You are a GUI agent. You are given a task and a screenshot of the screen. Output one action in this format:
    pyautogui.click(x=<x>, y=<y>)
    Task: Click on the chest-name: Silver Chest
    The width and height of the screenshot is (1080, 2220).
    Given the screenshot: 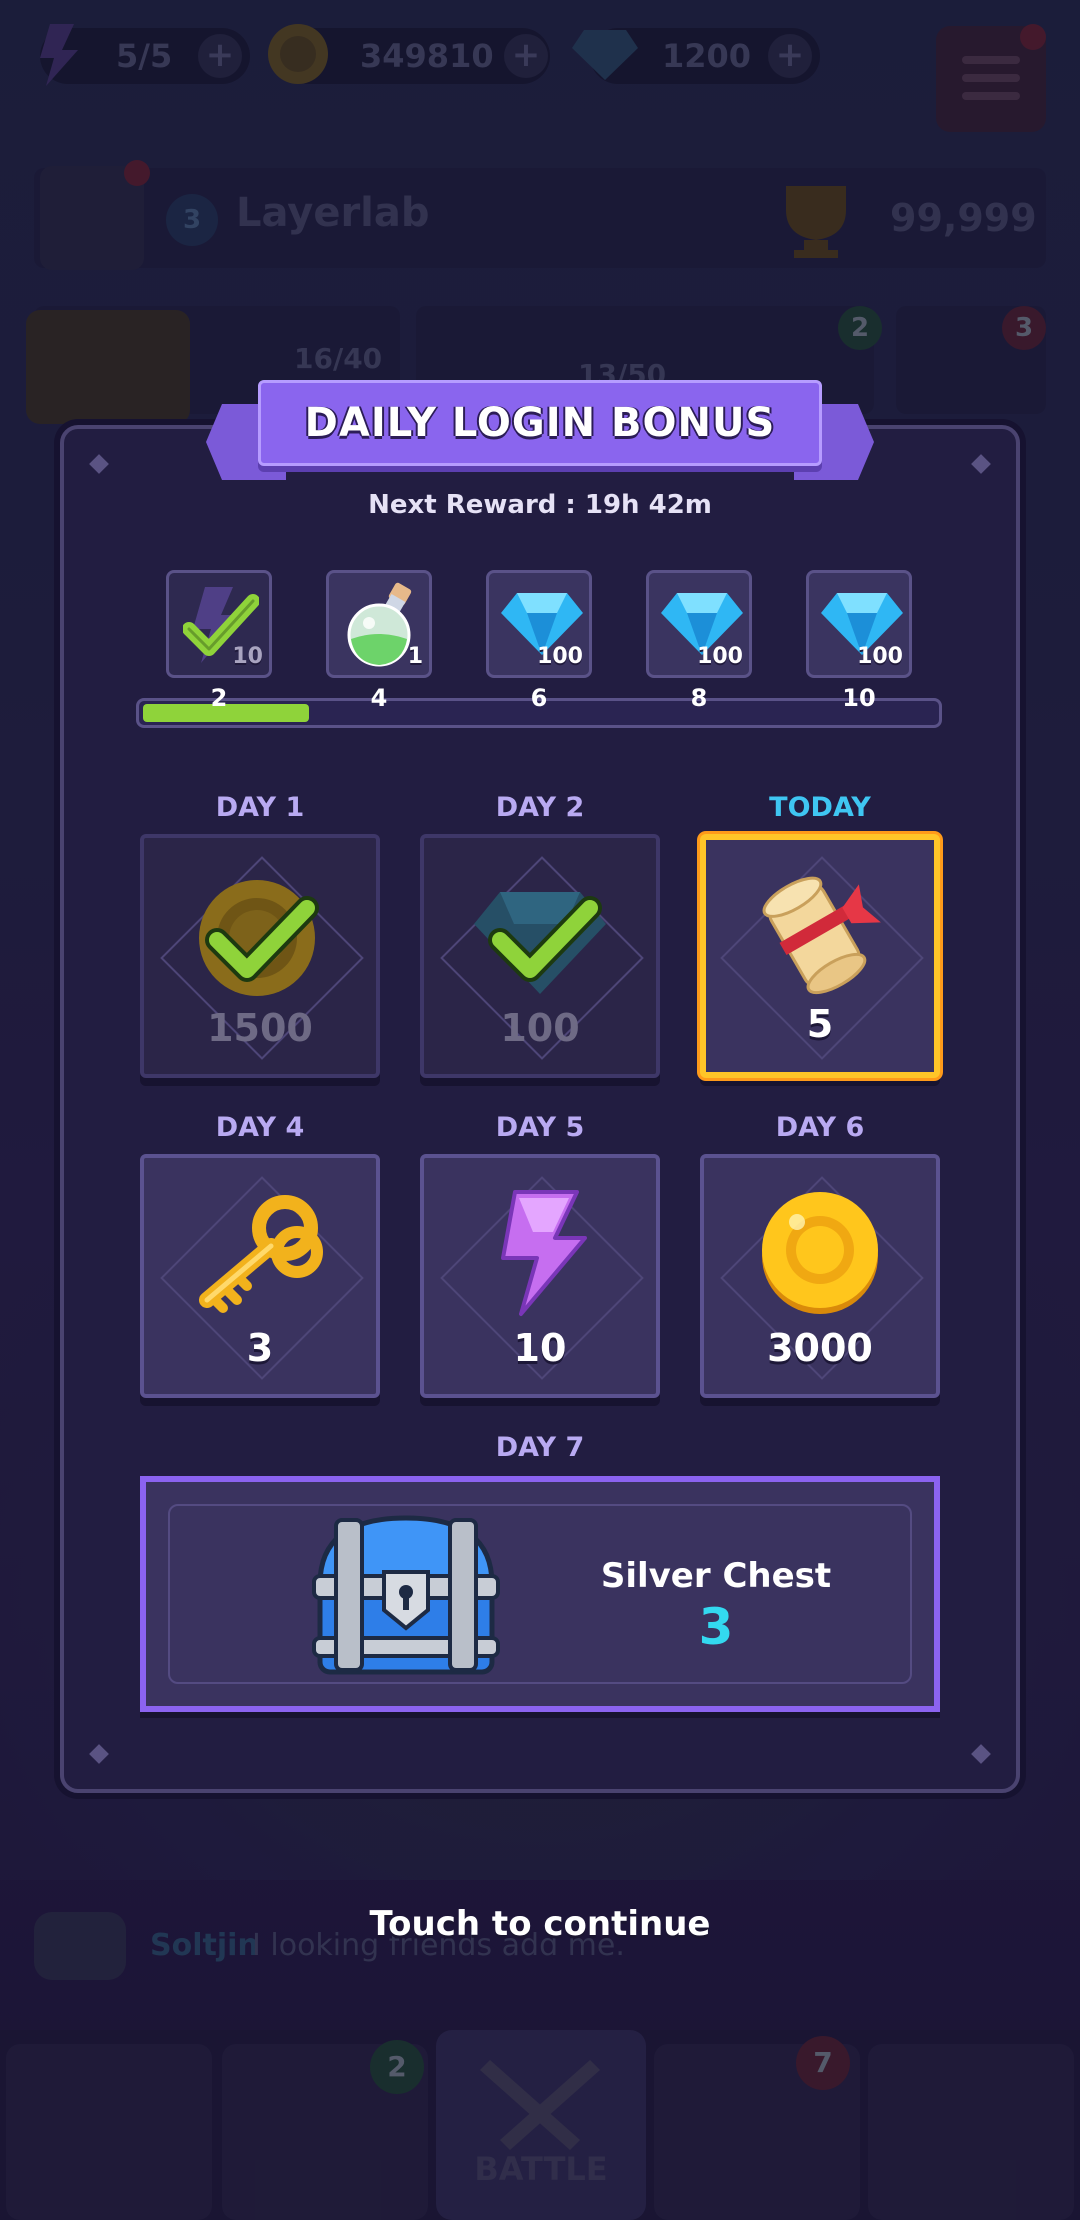 What is the action you would take?
    pyautogui.click(x=716, y=1576)
    